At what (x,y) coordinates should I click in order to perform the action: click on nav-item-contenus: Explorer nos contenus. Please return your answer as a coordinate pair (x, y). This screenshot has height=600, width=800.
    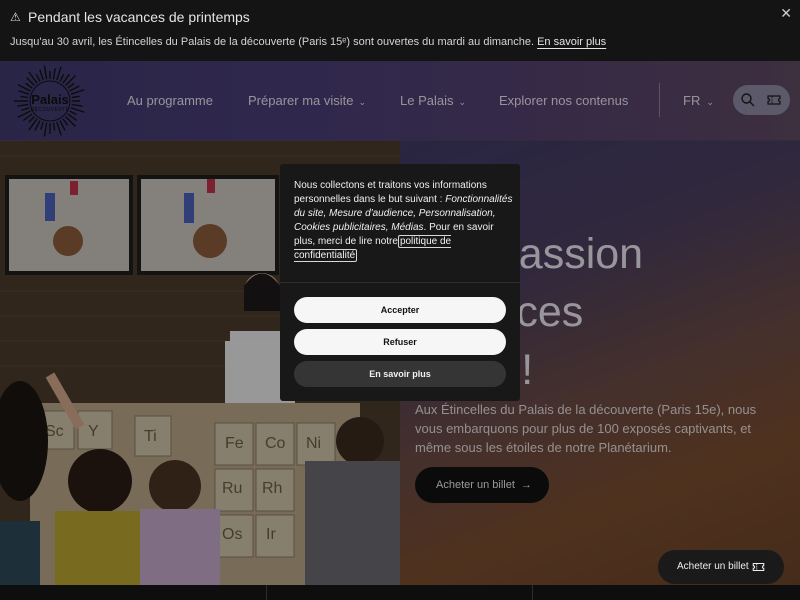
    Looking at the image, I should click on (563, 100).